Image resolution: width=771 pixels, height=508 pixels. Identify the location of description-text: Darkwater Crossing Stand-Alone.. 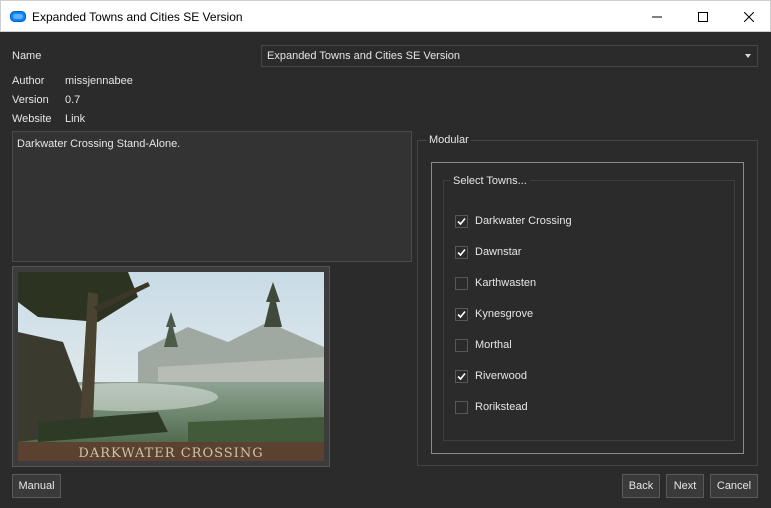
(99, 144).